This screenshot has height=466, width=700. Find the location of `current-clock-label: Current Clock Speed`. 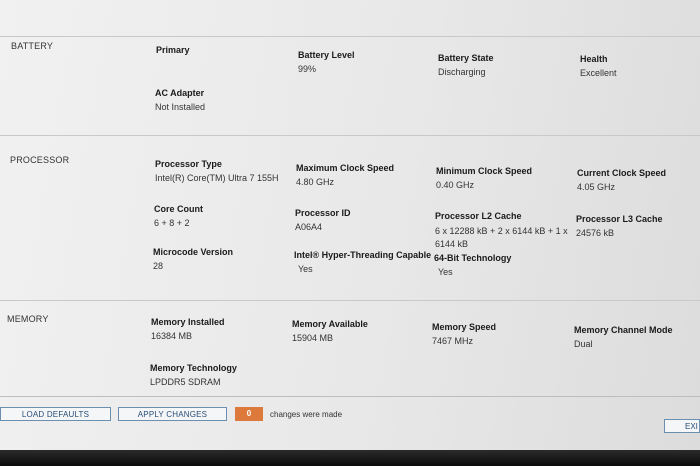

current-clock-label: Current Clock Speed is located at coordinates (622, 173).